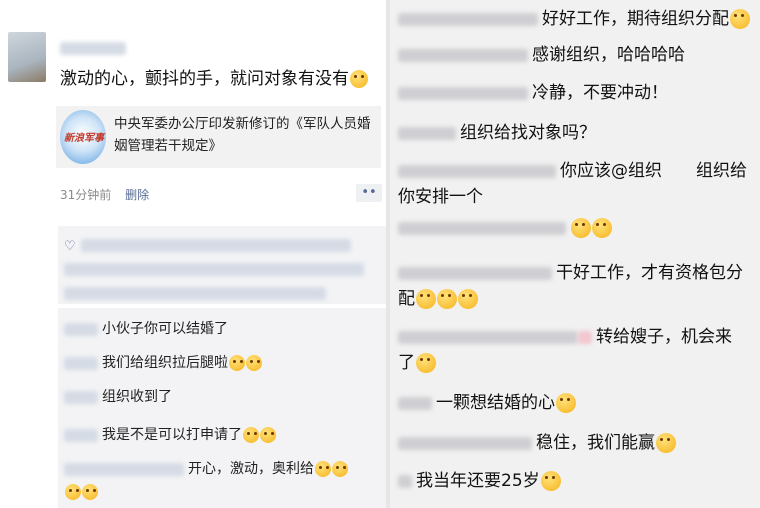 The width and height of the screenshot is (760, 508). Describe the element at coordinates (505, 228) in the screenshot. I see `comment-item` at that location.